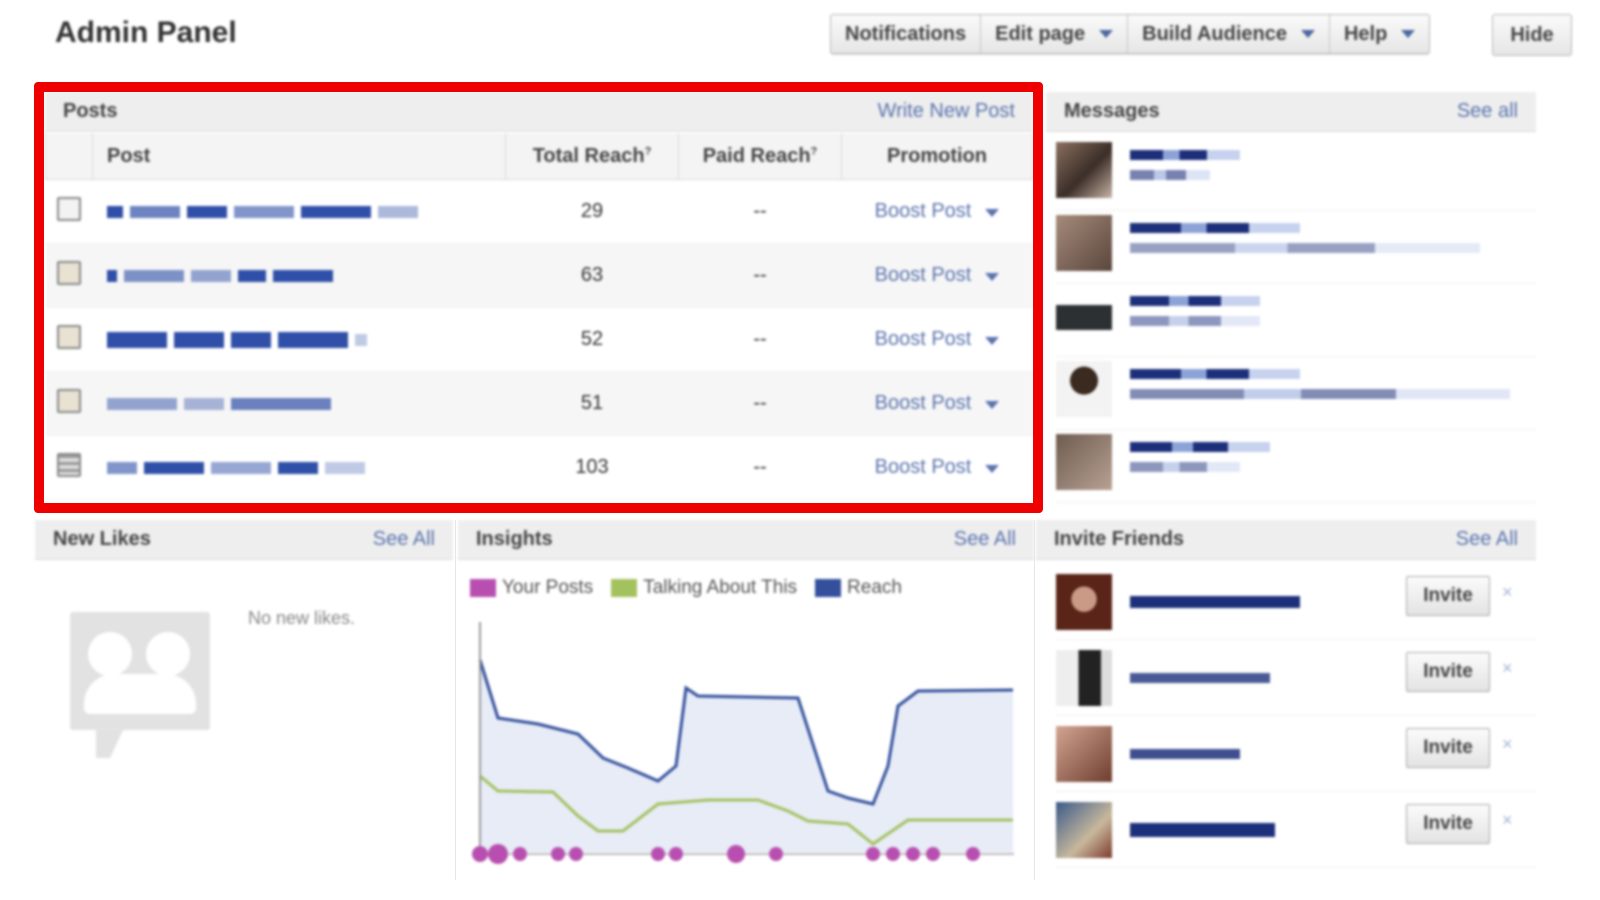 The height and width of the screenshot is (900, 1600). Describe the element at coordinates (539, 275) in the screenshot. I see `table-row: 63 -- Boost Post` at that location.